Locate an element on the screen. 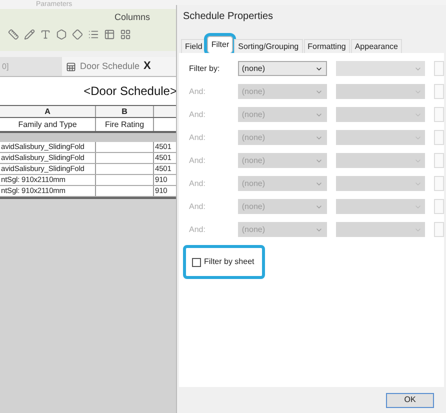 Image resolution: width=446 pixels, height=413 pixels. column-header: Fire Rating is located at coordinates (125, 124).